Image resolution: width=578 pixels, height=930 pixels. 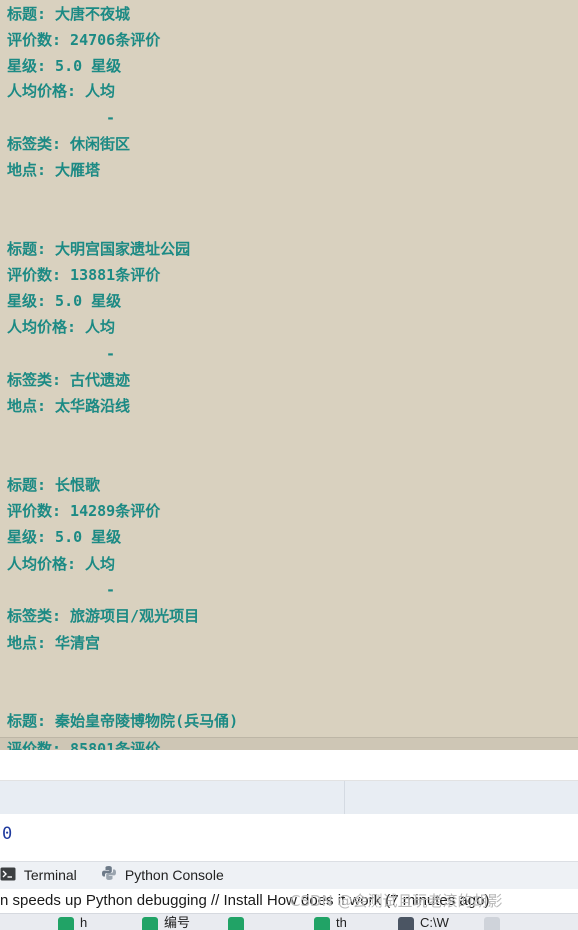 I want to click on taskbar-item: C:\W, so click(x=434, y=922).